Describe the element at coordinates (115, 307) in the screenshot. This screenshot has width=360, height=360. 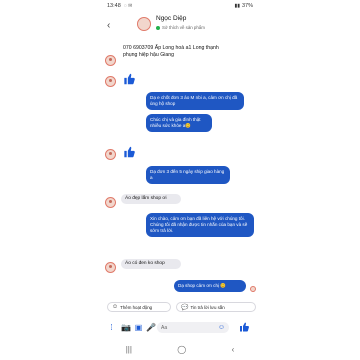
I see `smile-icon: ☺` at that location.